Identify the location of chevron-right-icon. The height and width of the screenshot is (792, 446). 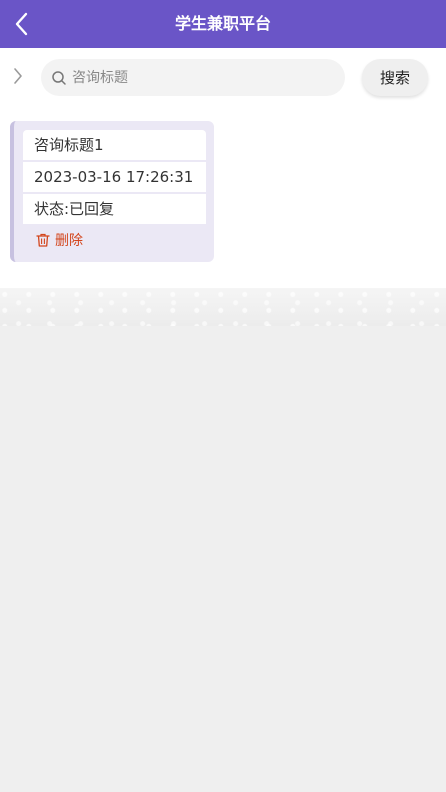
(18, 76).